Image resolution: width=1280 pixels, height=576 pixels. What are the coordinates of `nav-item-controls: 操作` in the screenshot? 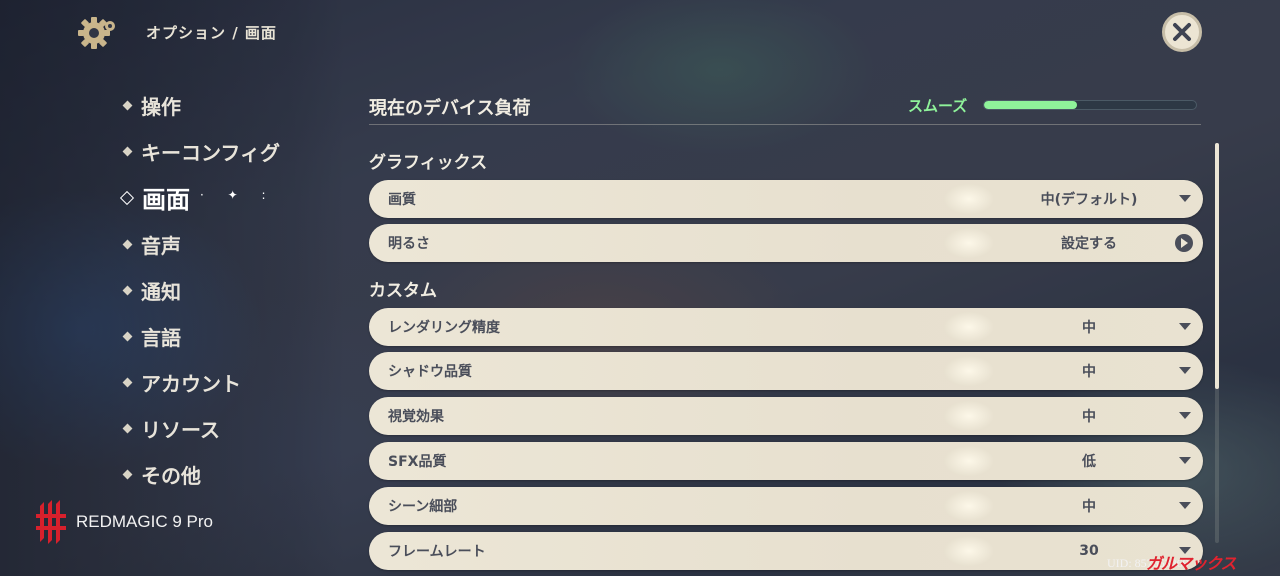 It's located at (151, 105).